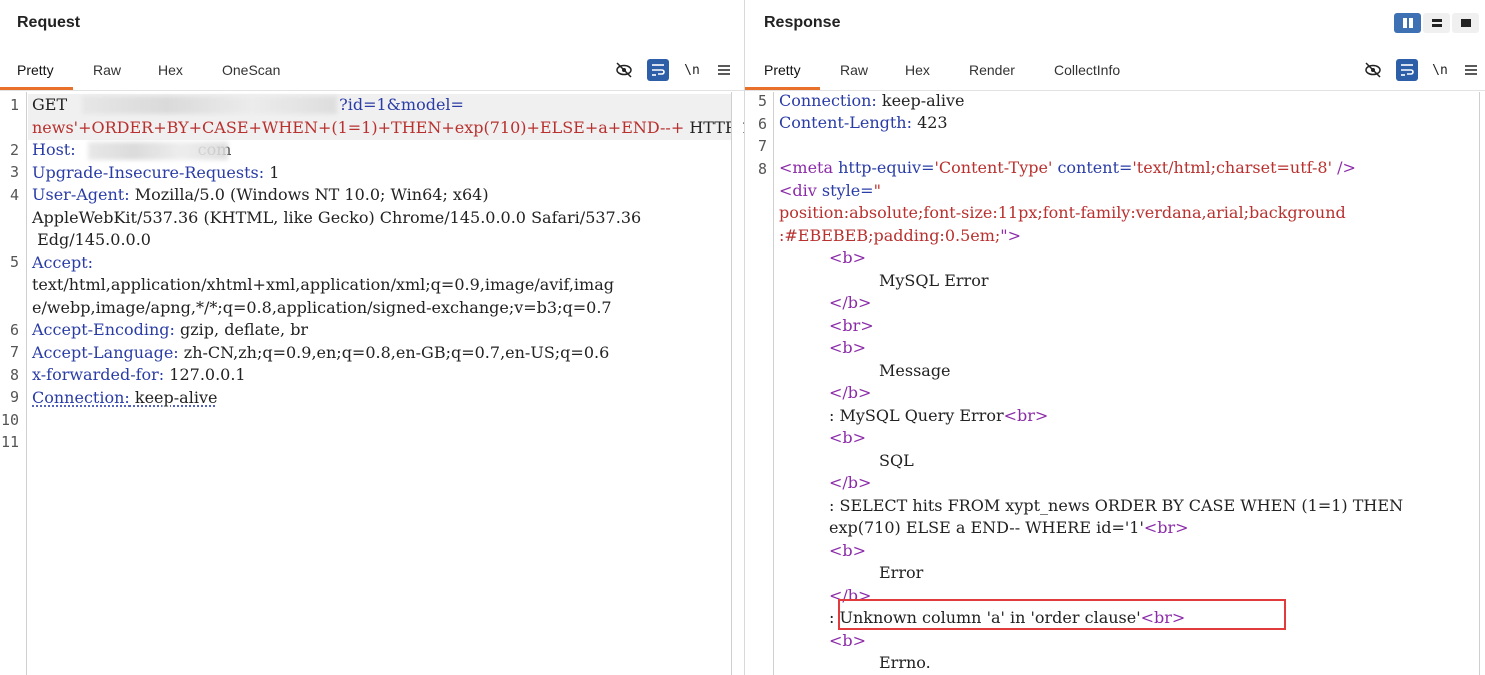  What do you see at coordinates (9, 150) in the screenshot?
I see `line-number: 2` at bounding box center [9, 150].